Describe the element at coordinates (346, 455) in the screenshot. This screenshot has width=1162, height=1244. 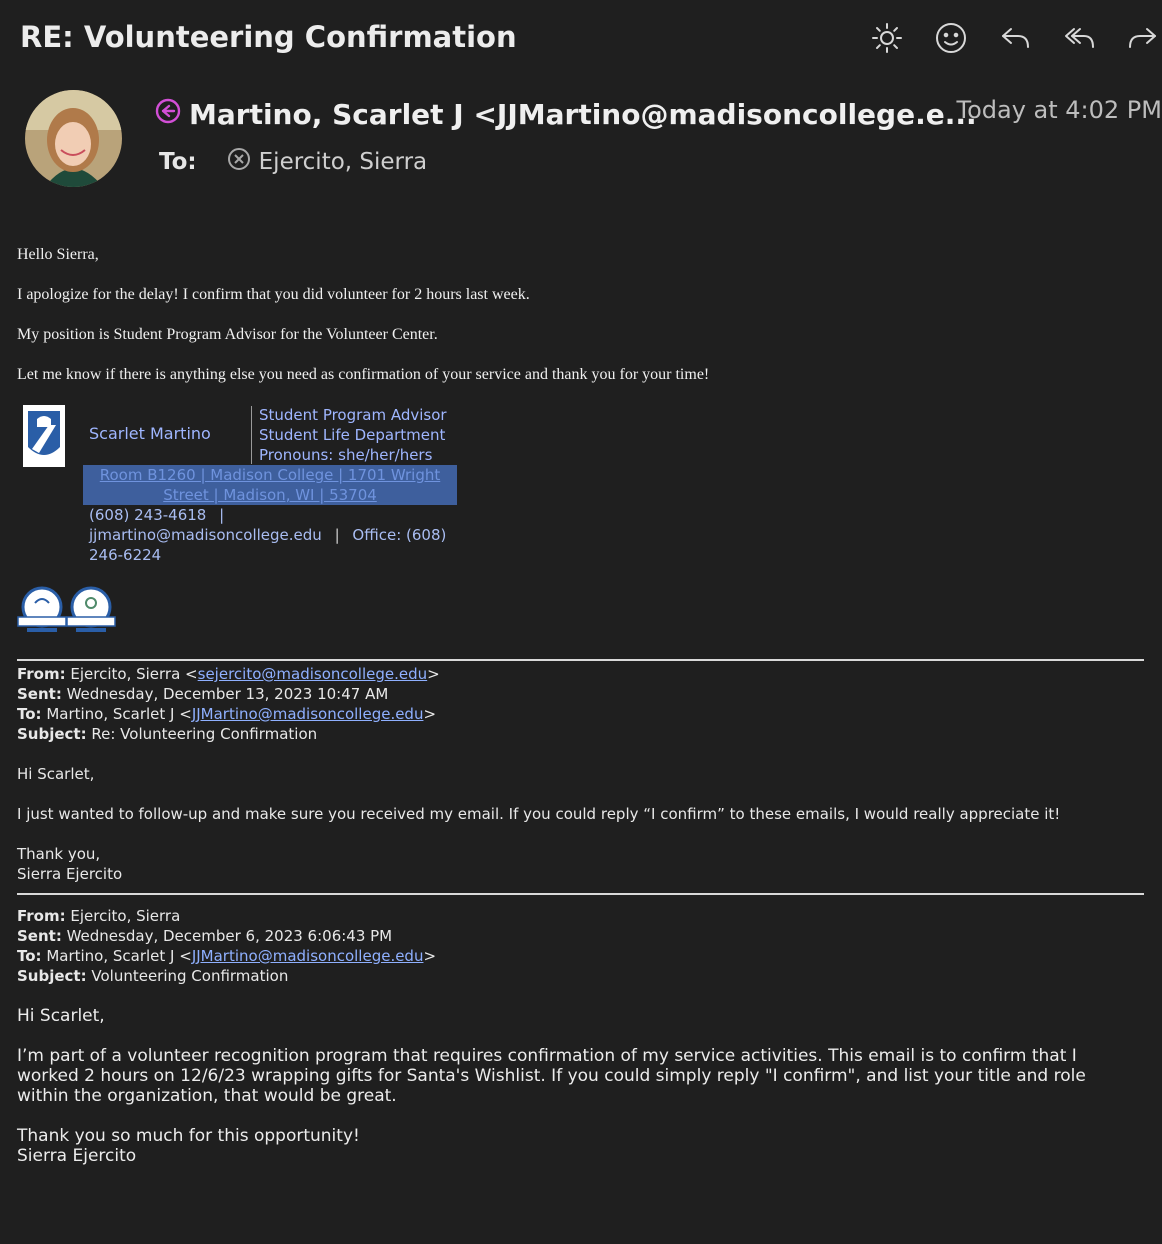
I see `signature-pronouns: Pronouns: she/her/hers` at that location.